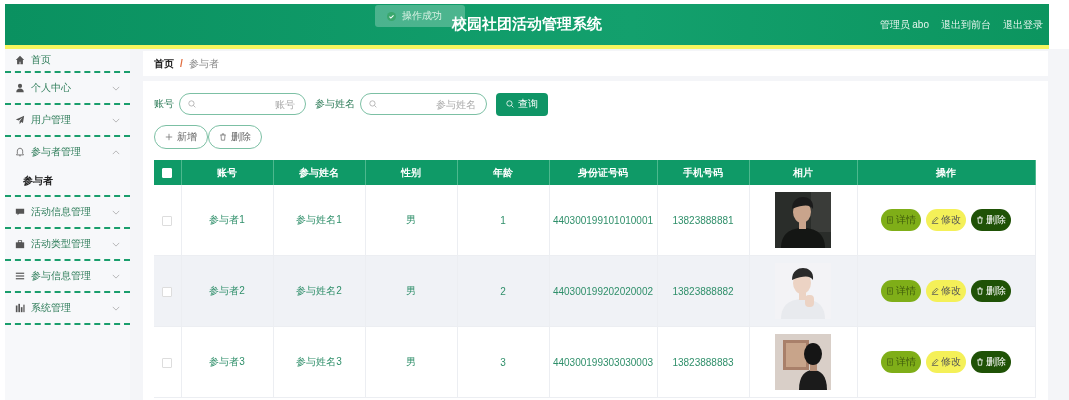 This screenshot has width=1069, height=400. What do you see at coordinates (164, 104) in the screenshot?
I see `field-label: 账号` at bounding box center [164, 104].